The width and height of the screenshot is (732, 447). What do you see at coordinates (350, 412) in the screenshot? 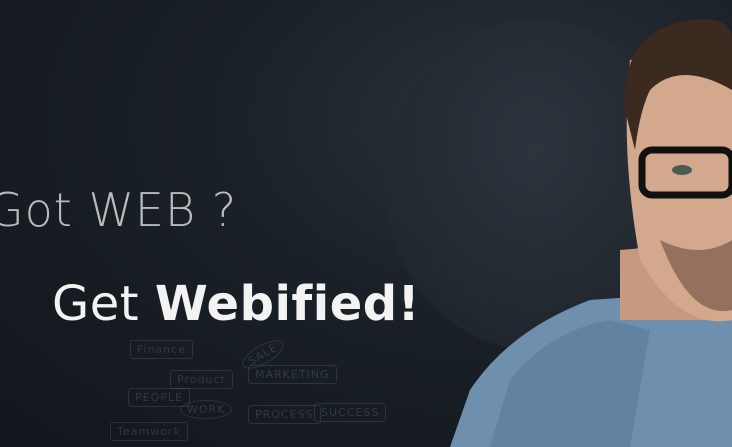
I see `sketch-label: SUCCESS` at bounding box center [350, 412].